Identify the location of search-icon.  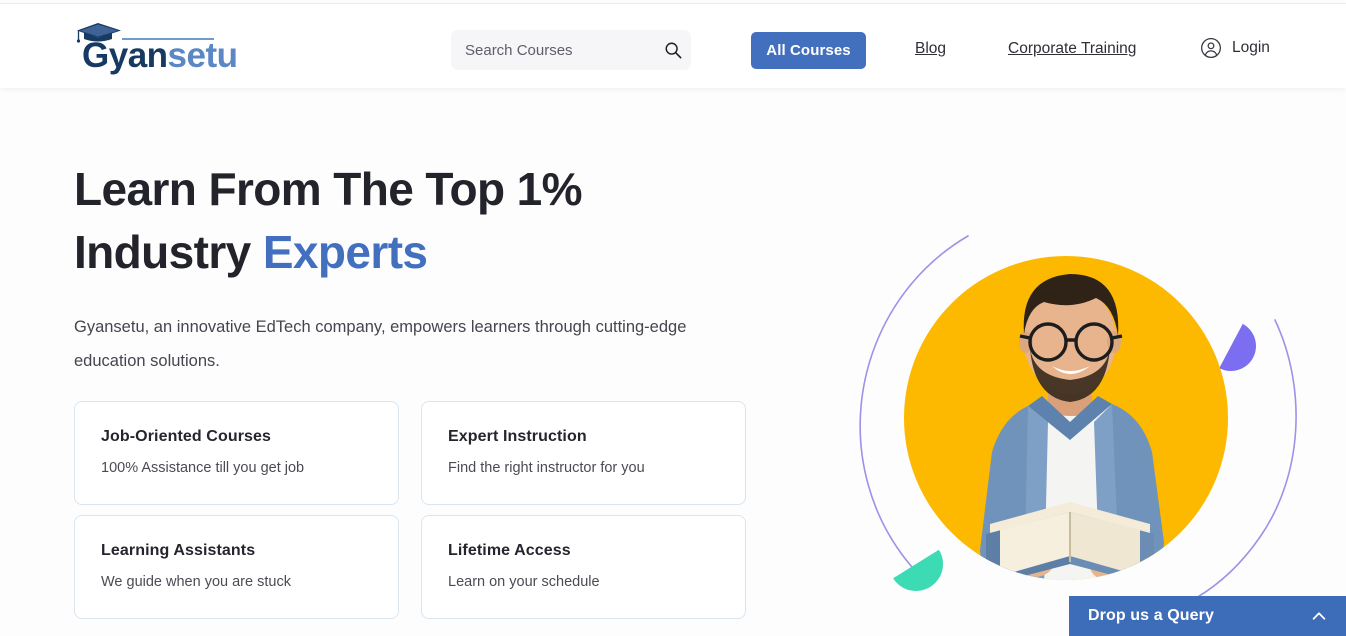
(673, 50).